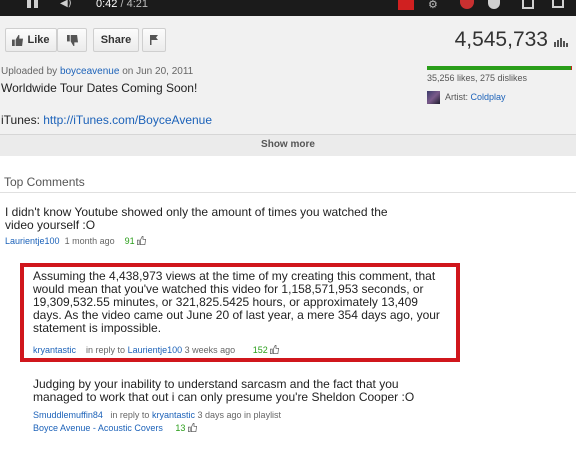  I want to click on comment-time: 3 days ago, so click(219, 415).